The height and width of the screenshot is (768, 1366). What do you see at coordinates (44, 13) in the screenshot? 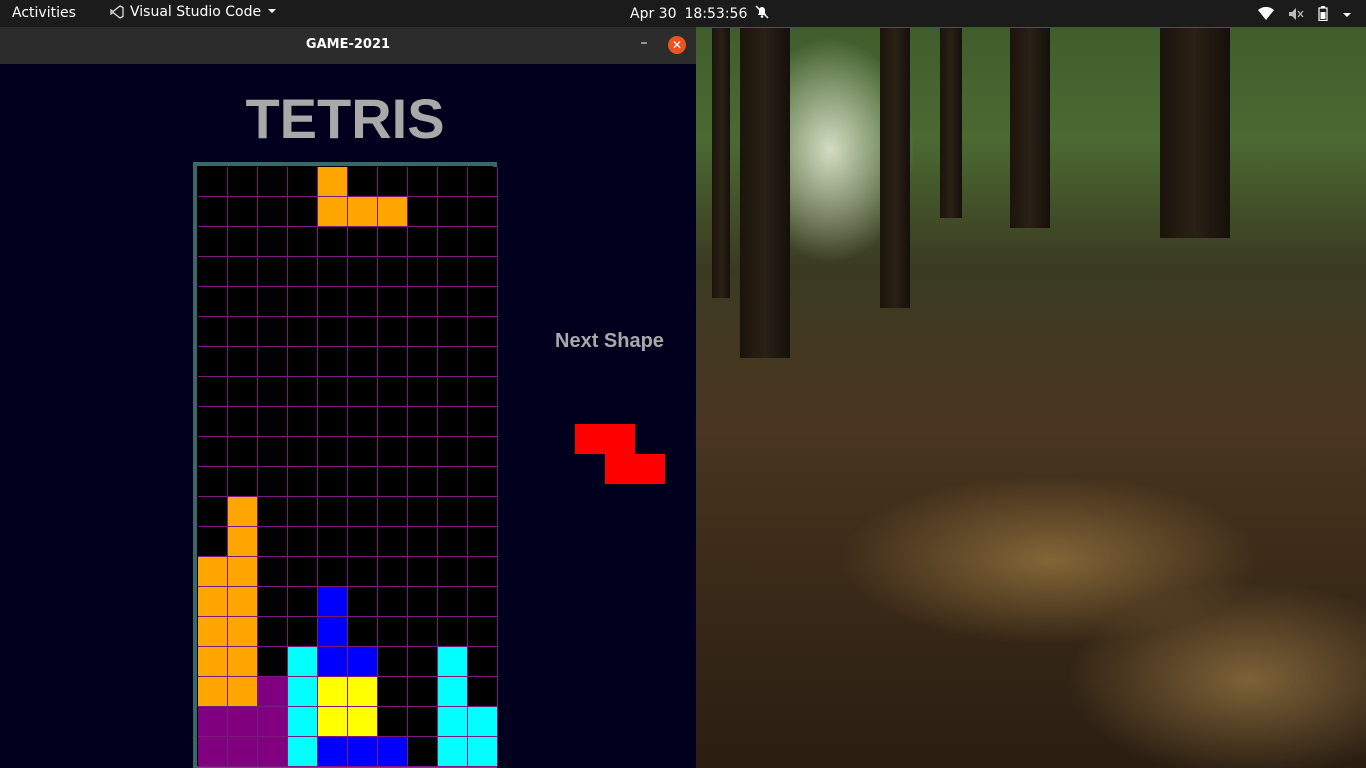
I see `activities-button: Activities` at bounding box center [44, 13].